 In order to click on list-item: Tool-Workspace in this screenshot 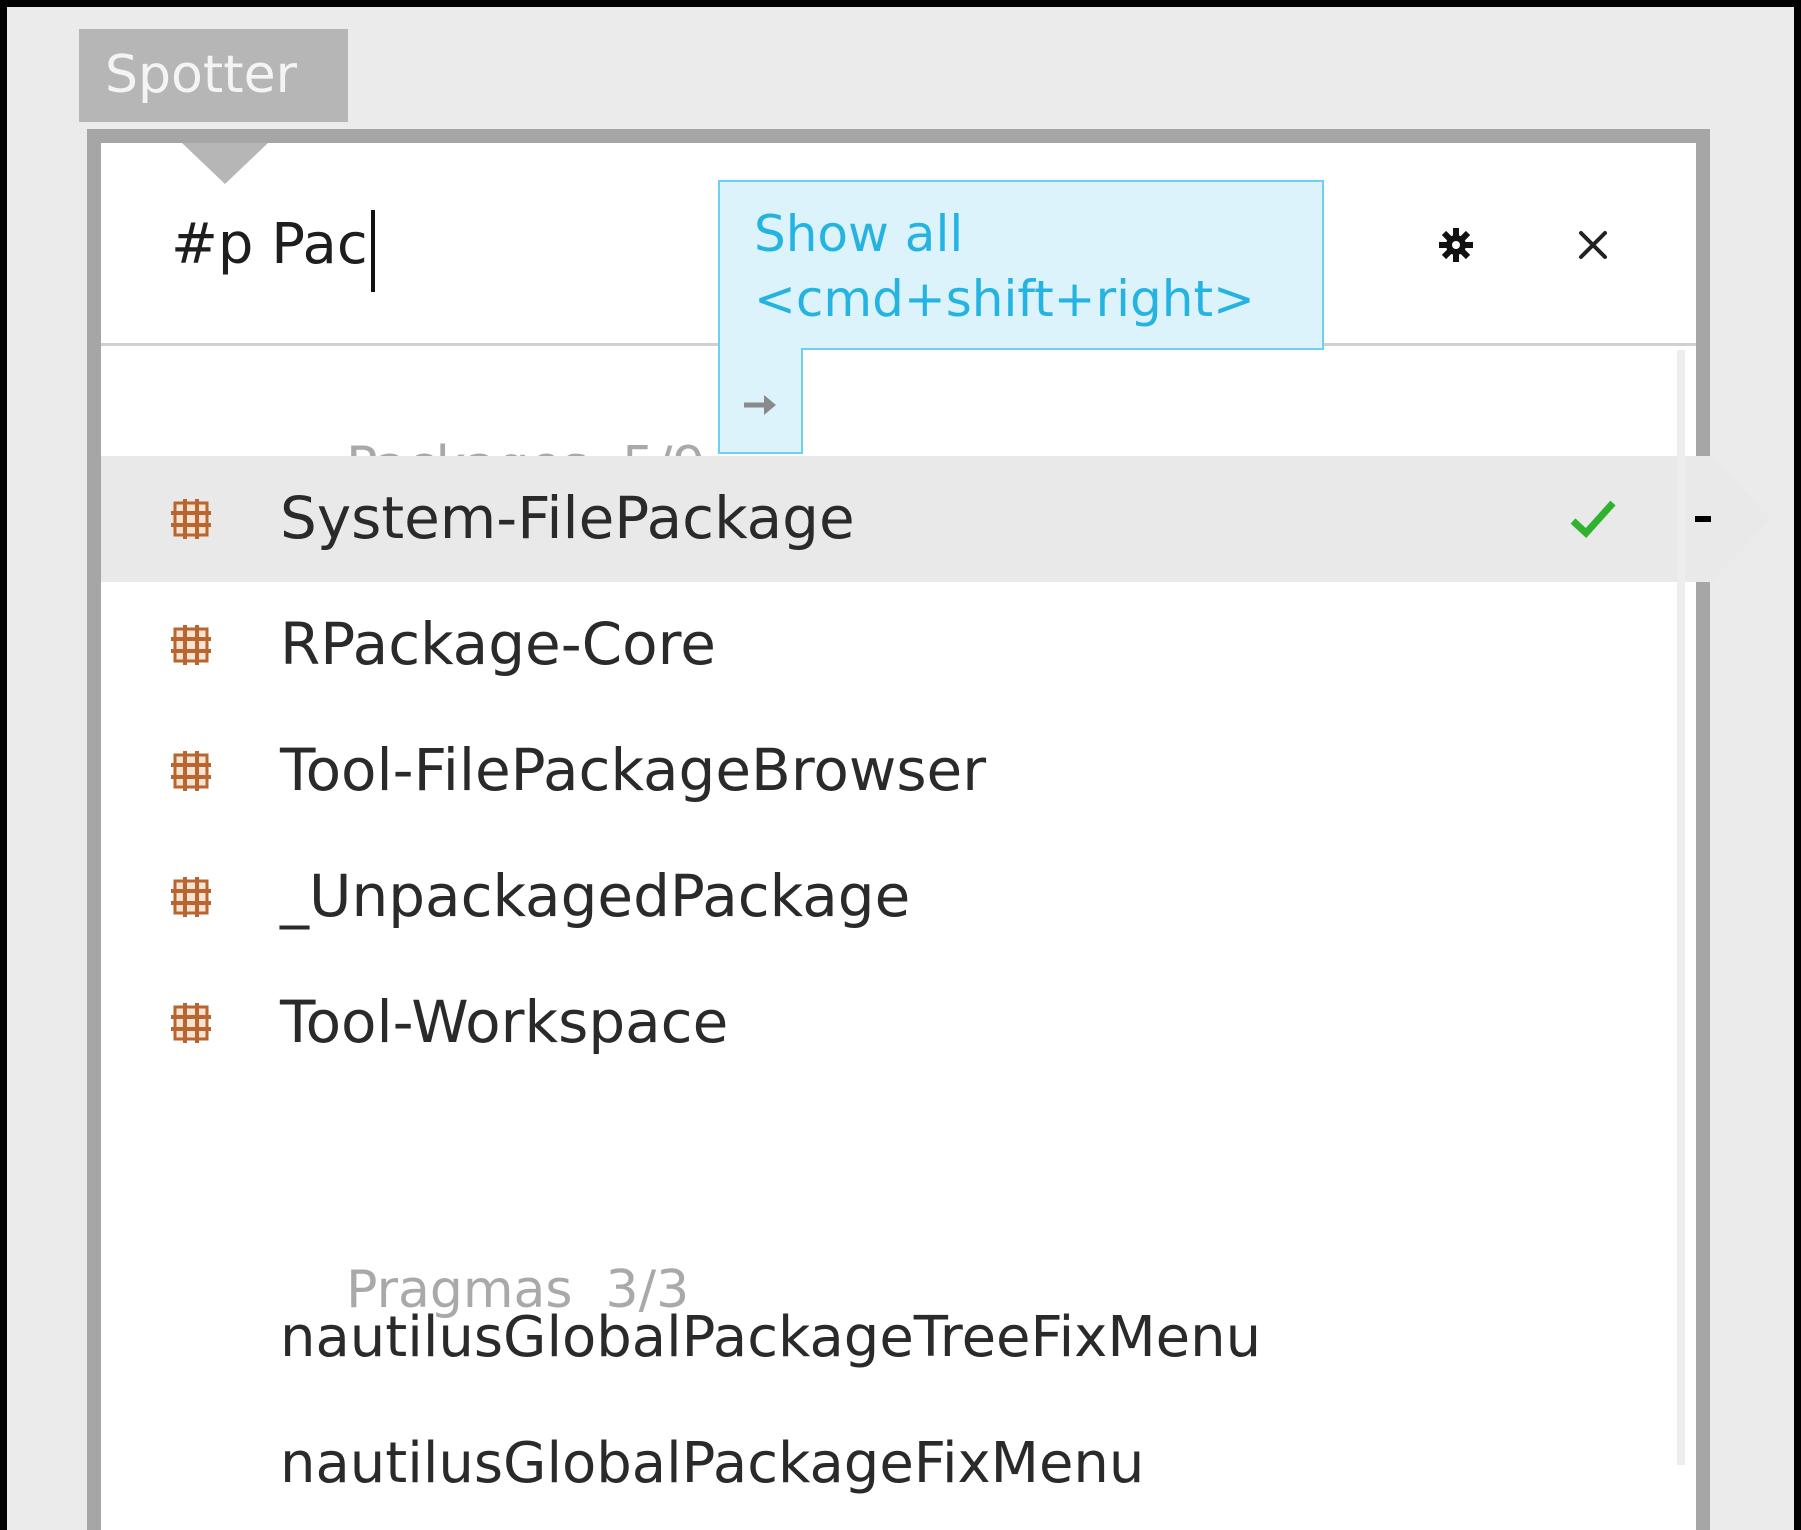, I will do `click(898, 1023)`.